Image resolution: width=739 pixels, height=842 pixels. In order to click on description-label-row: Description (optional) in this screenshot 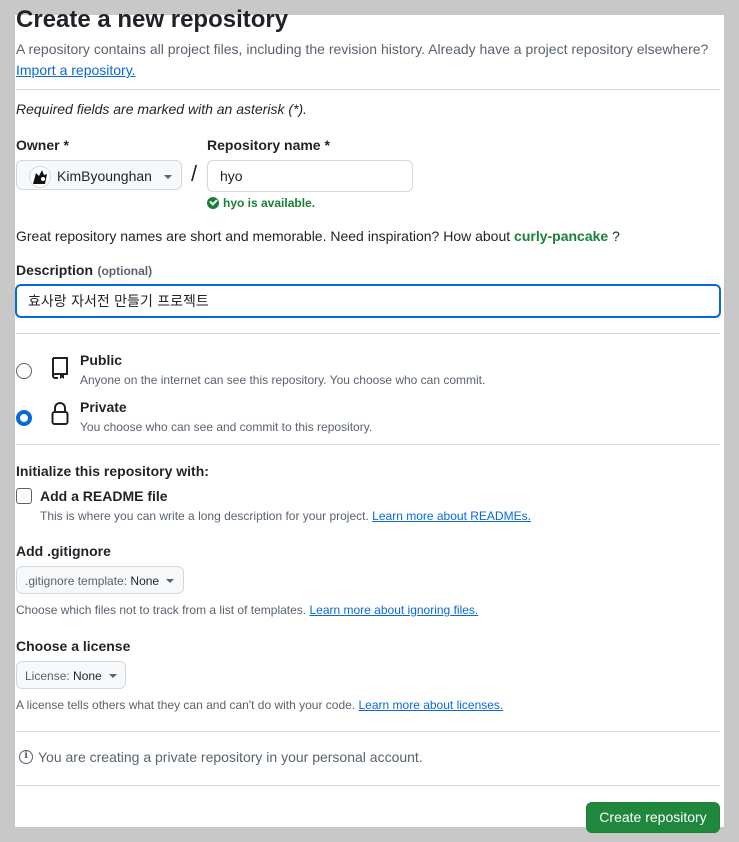, I will do `click(84, 271)`.